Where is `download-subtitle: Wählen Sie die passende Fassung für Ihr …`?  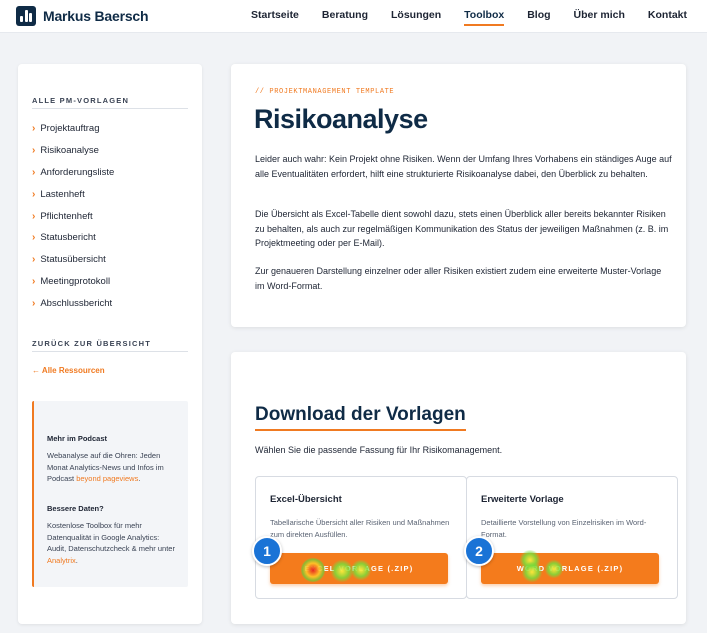 download-subtitle: Wählen Sie die passende Fassung für Ihr … is located at coordinates (379, 450).